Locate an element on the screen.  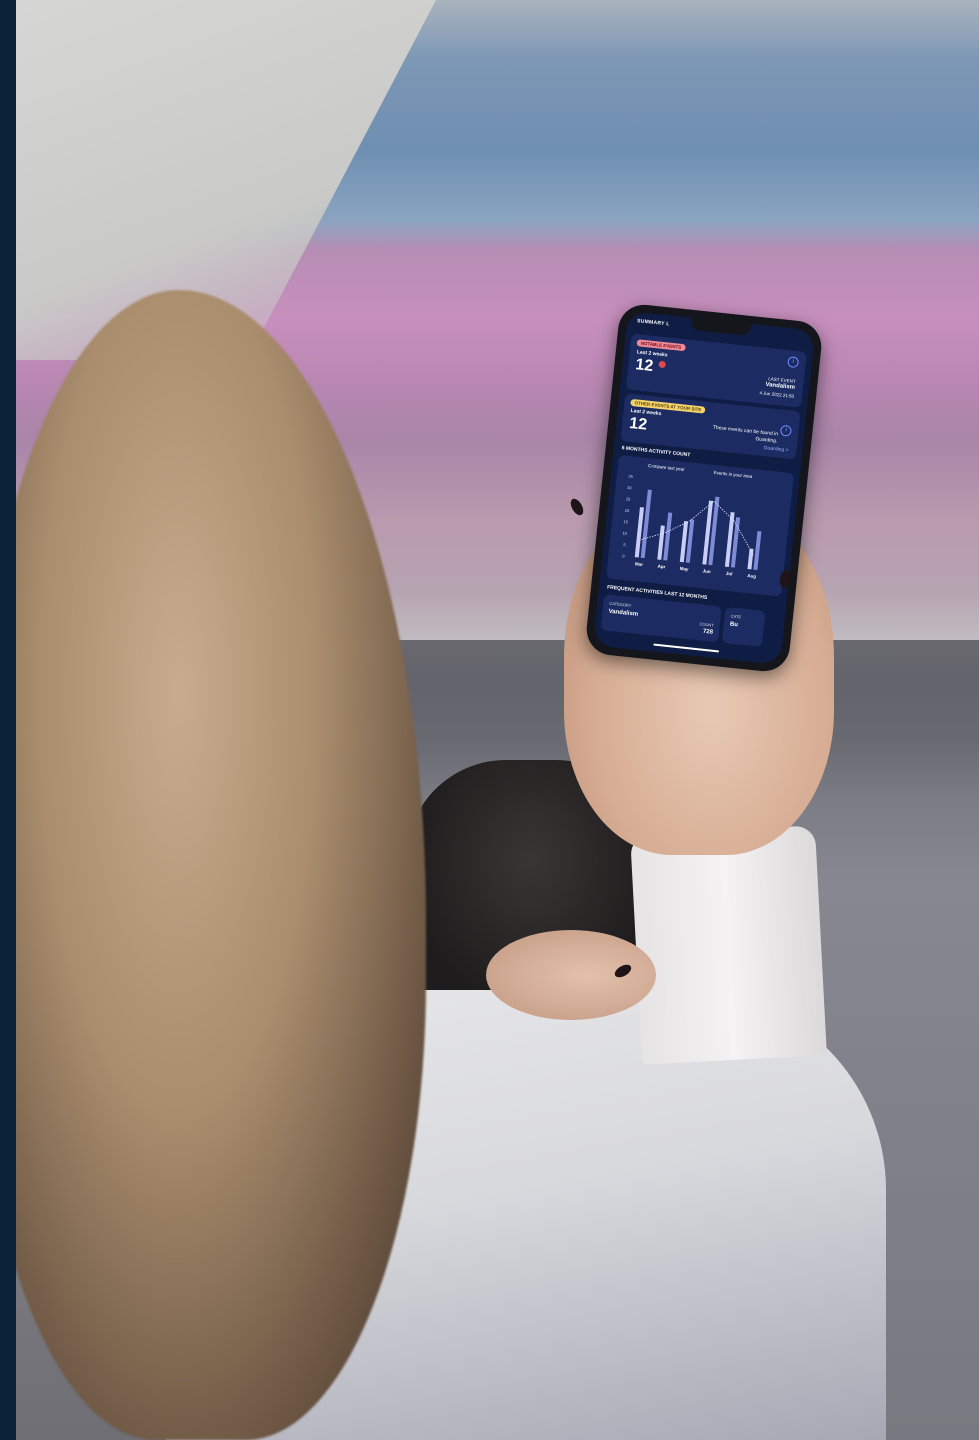
guarding-link: Guarding > is located at coordinates (775, 449).